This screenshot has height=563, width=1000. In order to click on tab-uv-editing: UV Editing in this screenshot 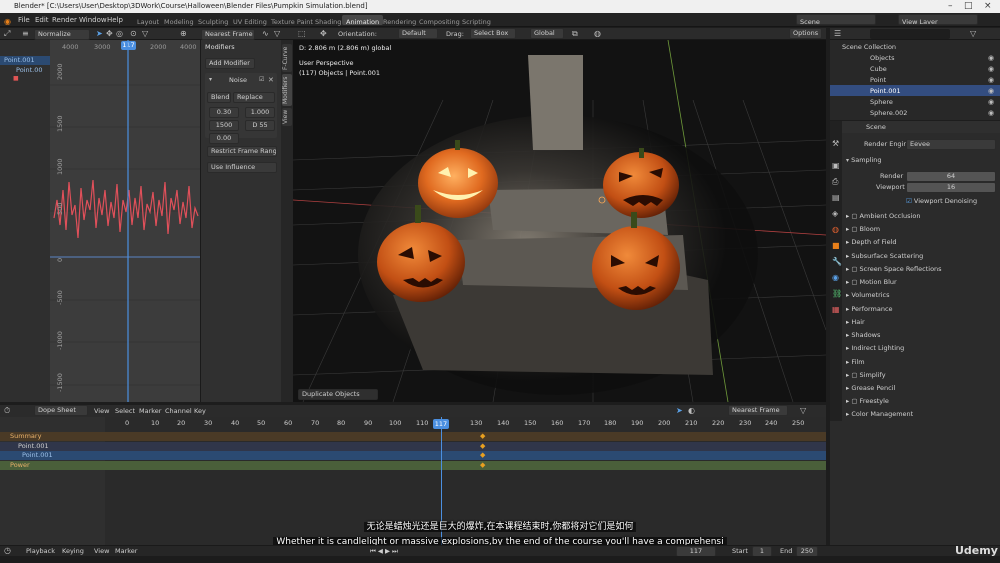, I will do `click(250, 20)`.